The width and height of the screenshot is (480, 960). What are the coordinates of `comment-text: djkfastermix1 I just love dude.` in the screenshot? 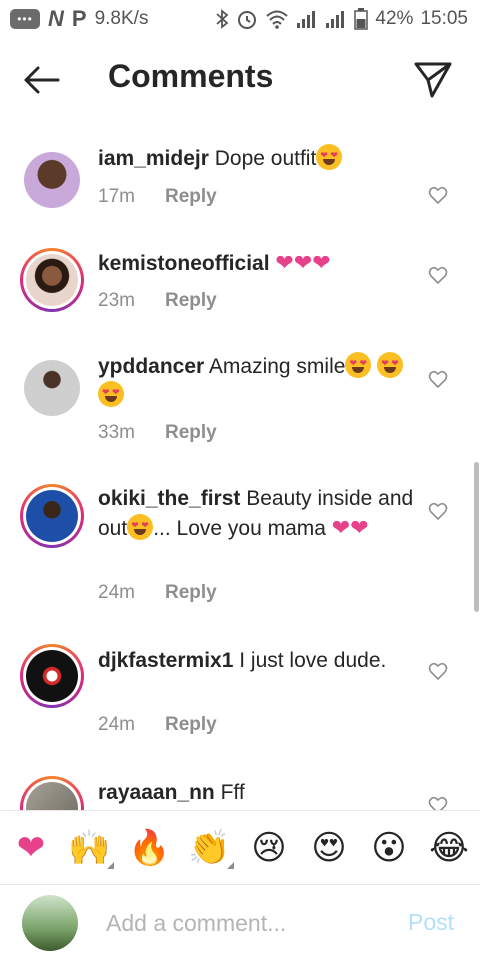 It's located at (258, 660).